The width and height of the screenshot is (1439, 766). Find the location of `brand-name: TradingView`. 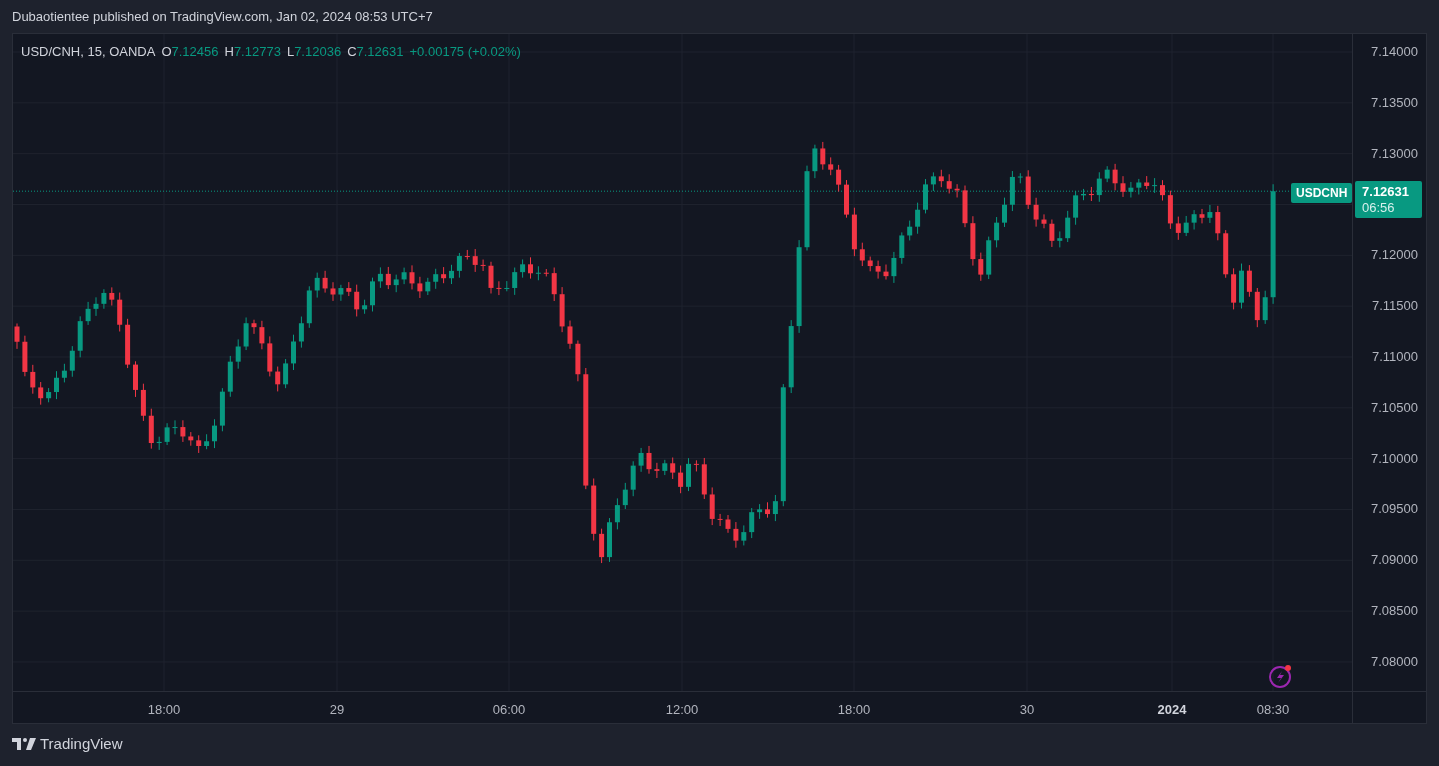

brand-name: TradingView is located at coordinates (81, 743).